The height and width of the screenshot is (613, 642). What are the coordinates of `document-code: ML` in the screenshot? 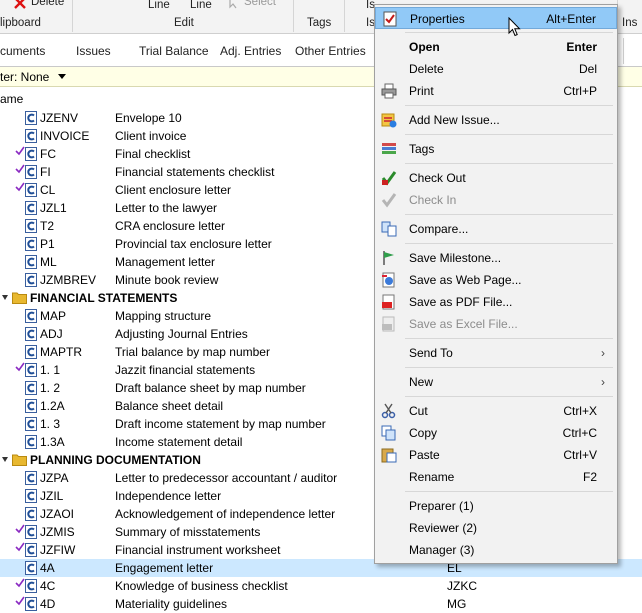 It's located at (48, 262).